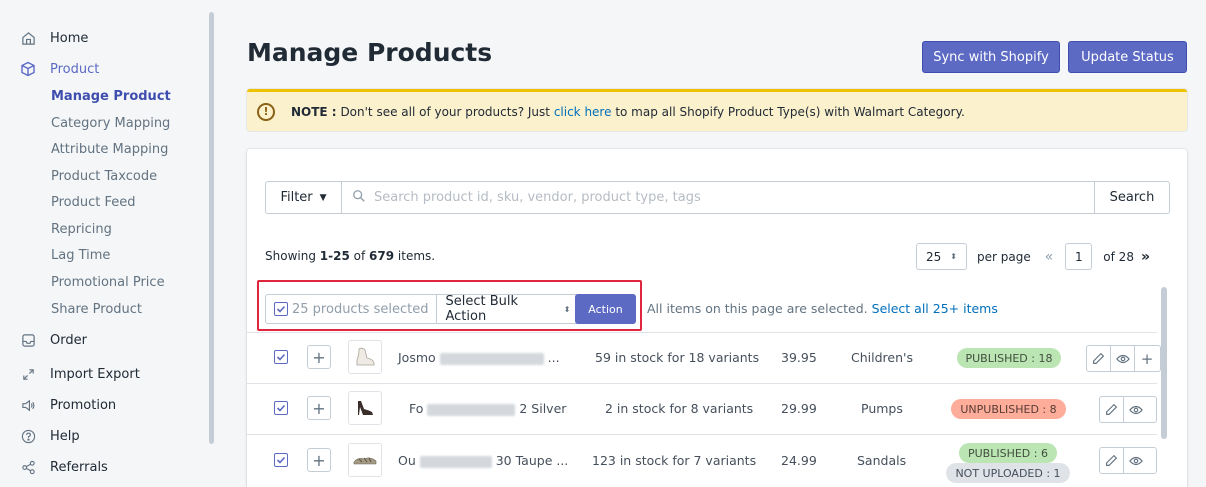  What do you see at coordinates (80, 256) in the screenshot?
I see `sidebar-sub-lag-time: Lag Time` at bounding box center [80, 256].